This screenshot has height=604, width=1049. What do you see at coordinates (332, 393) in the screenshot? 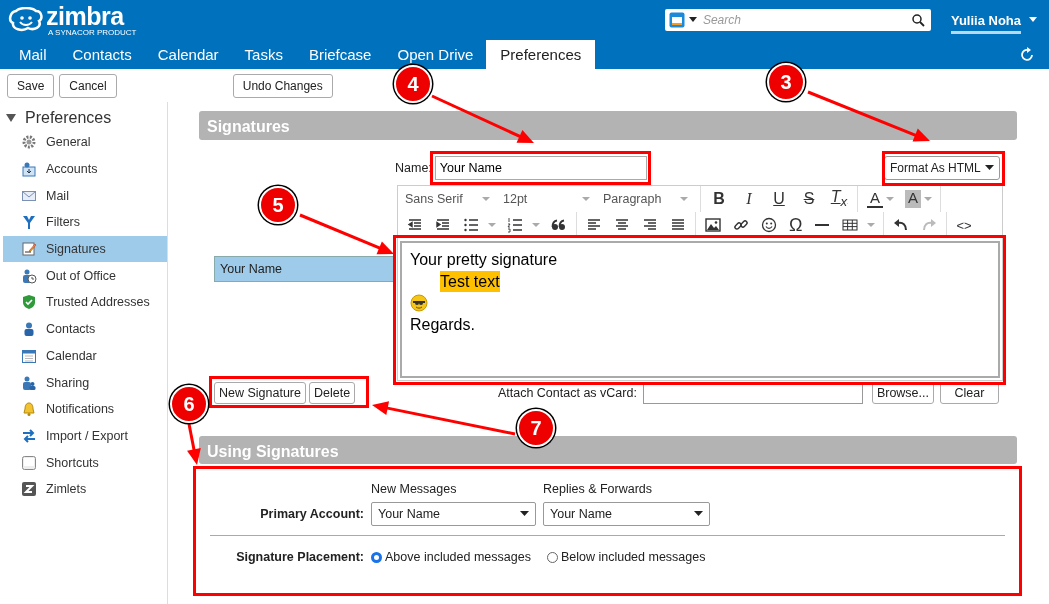
I see `signature-button: Delete` at bounding box center [332, 393].